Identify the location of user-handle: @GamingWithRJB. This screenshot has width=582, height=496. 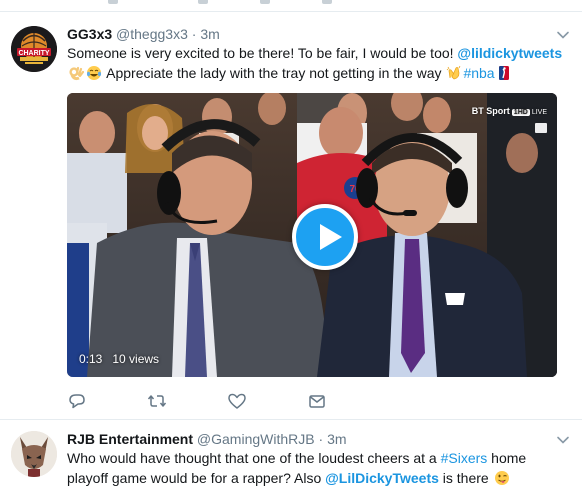
(256, 439).